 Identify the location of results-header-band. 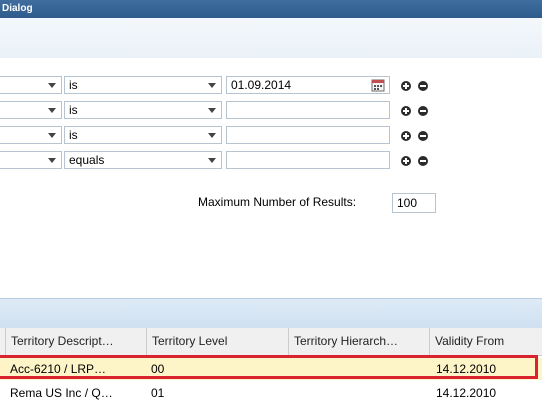
(271, 313).